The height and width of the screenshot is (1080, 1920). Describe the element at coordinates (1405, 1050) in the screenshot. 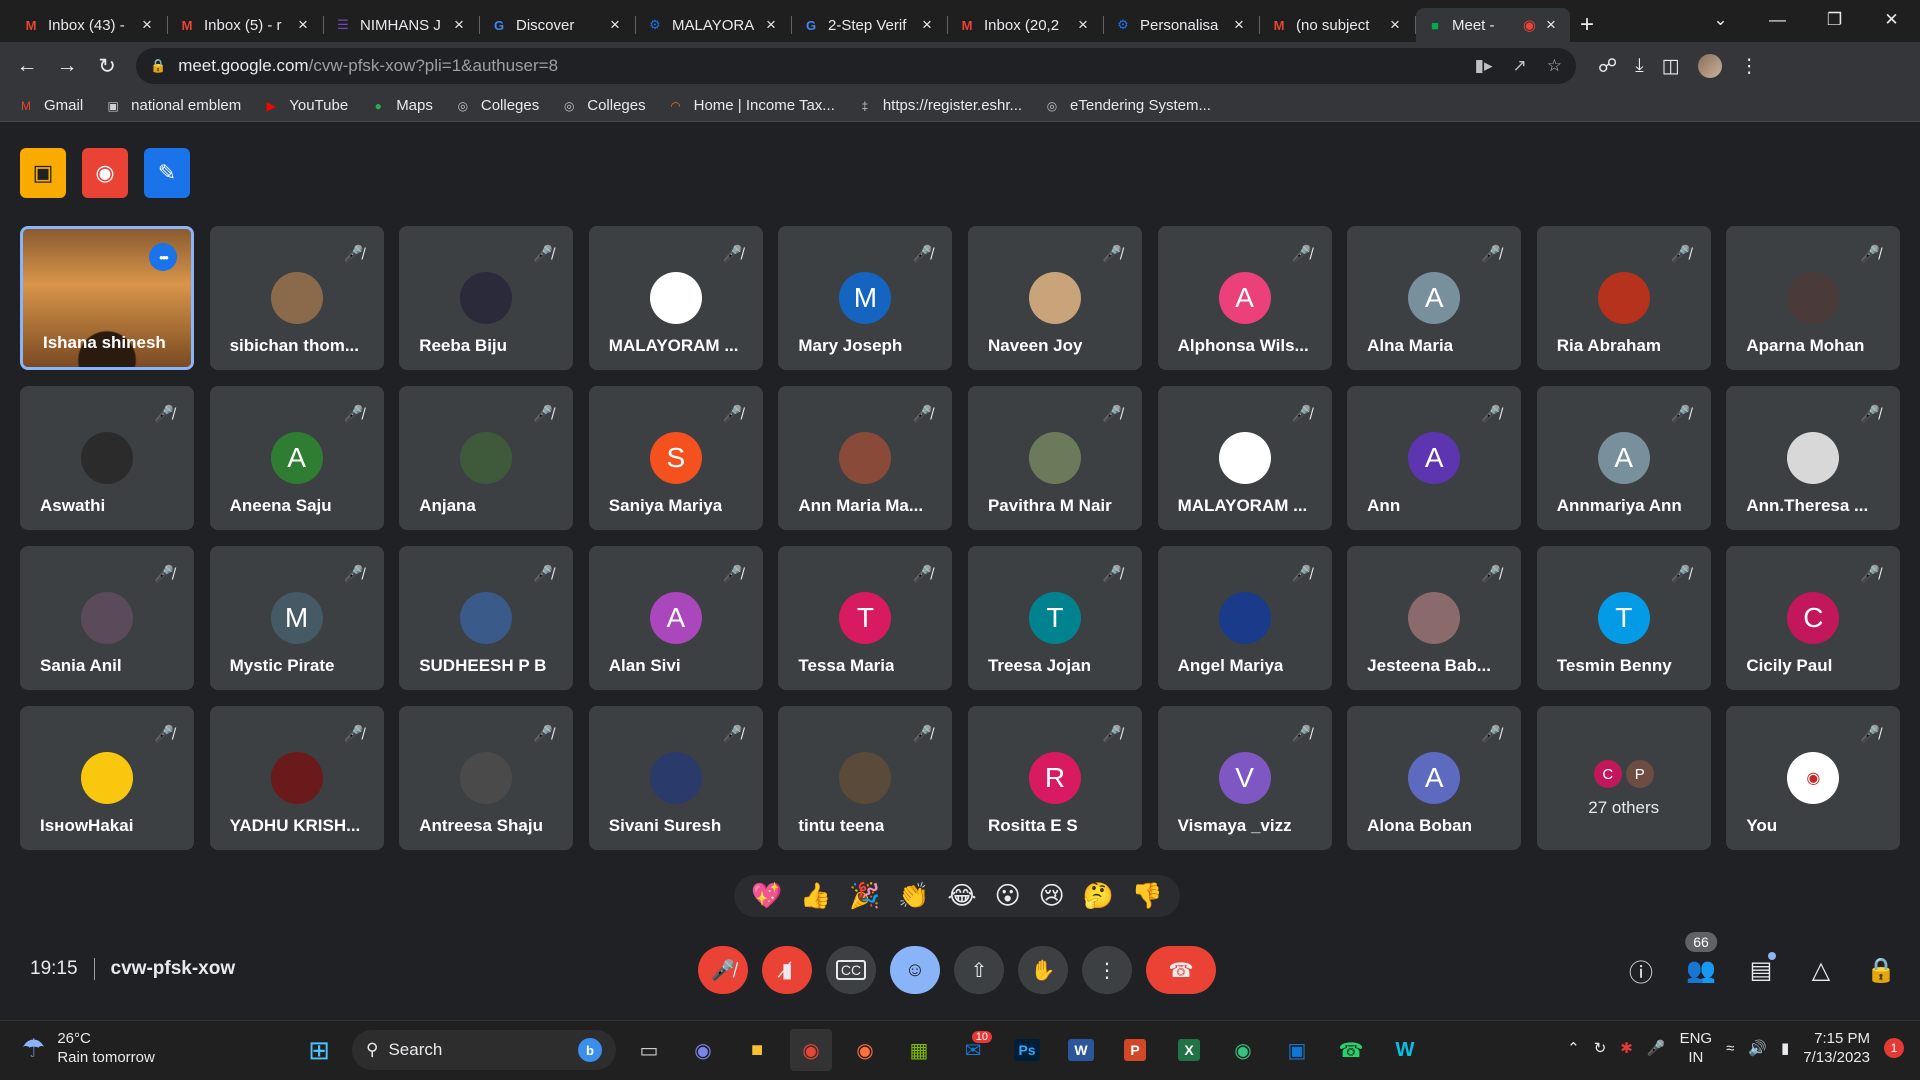

I see `webex-button: W` at that location.